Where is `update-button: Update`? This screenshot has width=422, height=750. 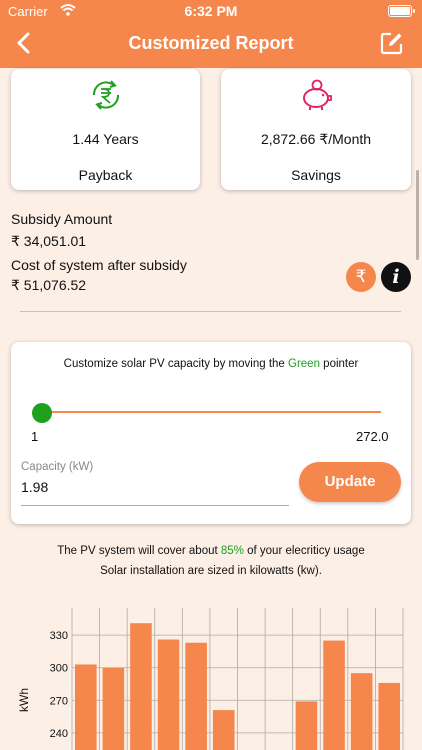 update-button: Update is located at coordinates (350, 482).